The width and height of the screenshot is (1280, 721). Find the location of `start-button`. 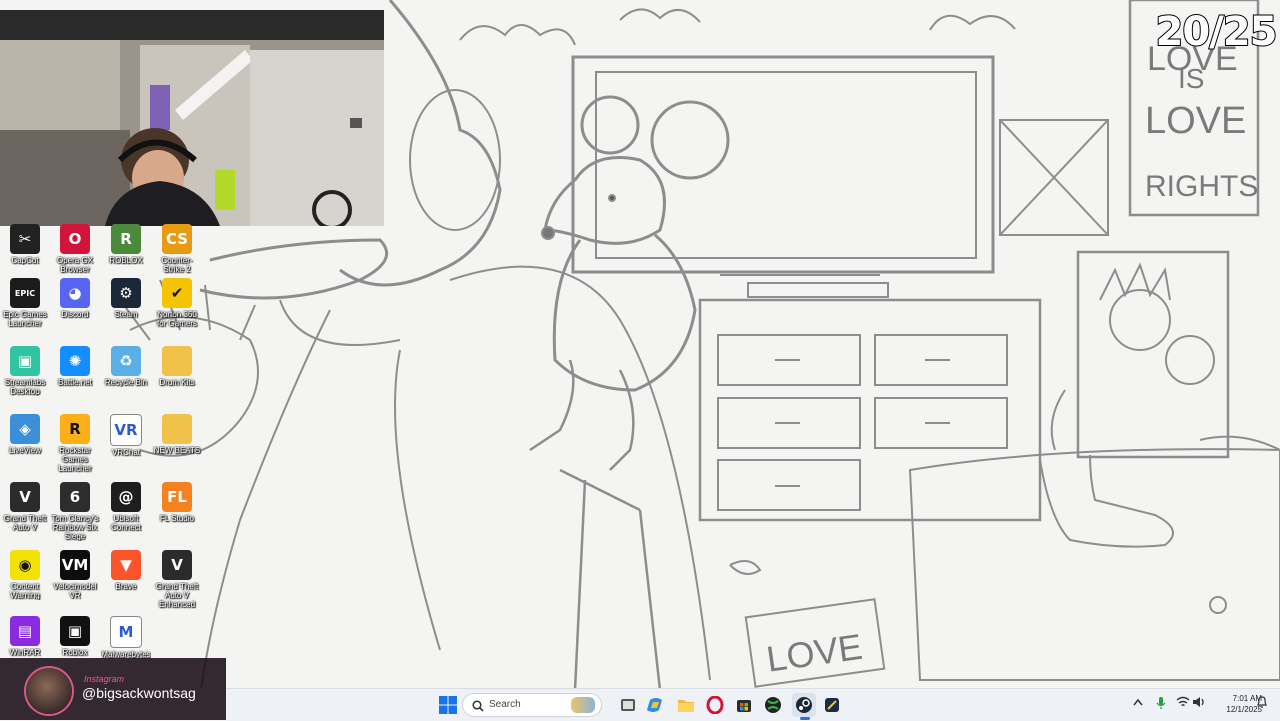

start-button is located at coordinates (448, 705).